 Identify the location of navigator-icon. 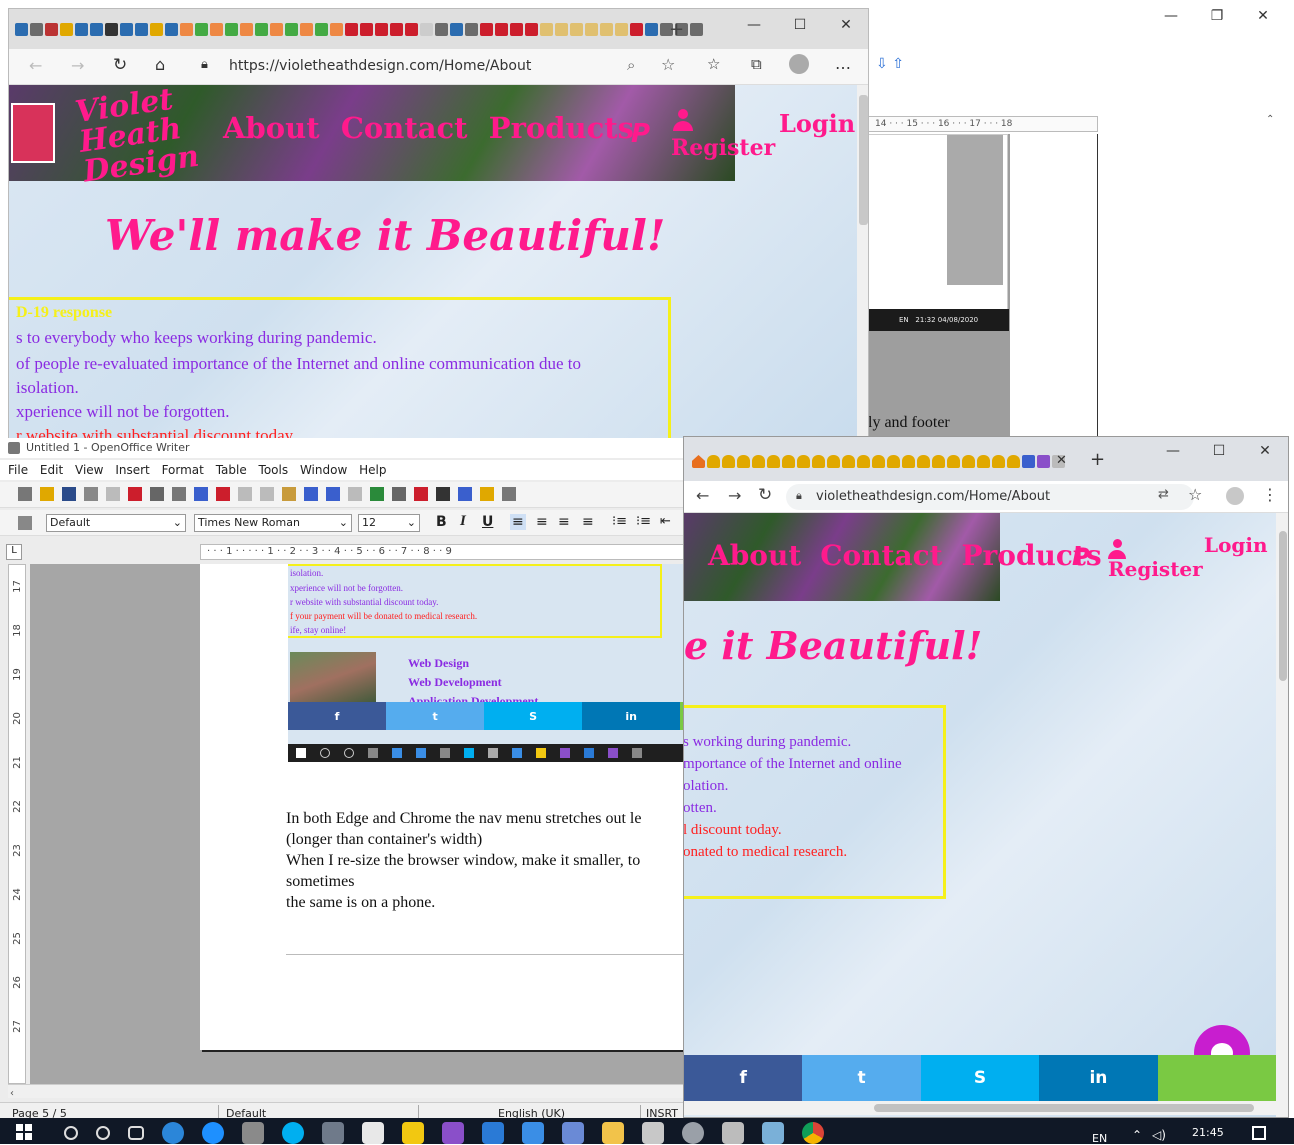
(465, 494).